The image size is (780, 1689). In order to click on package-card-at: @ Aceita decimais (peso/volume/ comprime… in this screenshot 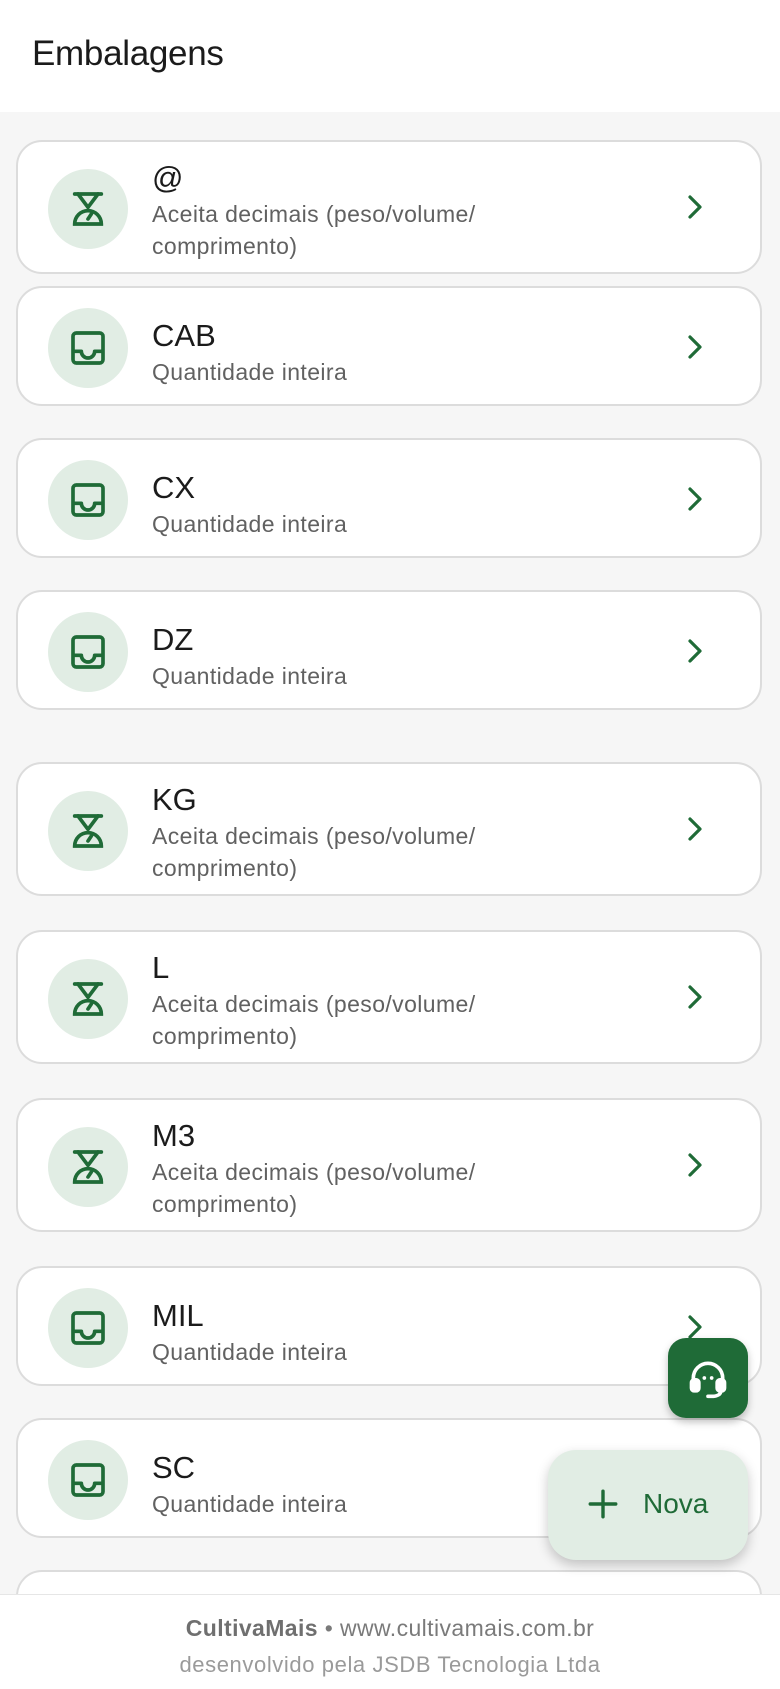, I will do `click(389, 207)`.